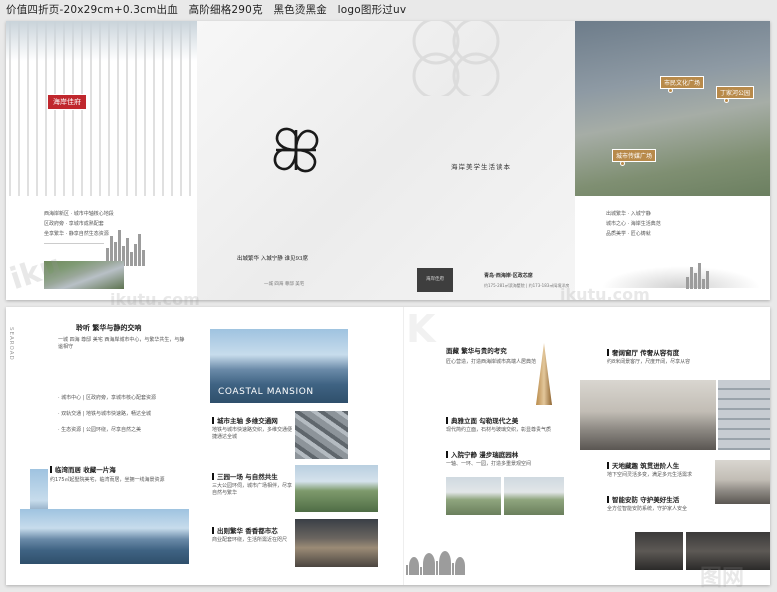 This screenshot has width=777, height=592. Describe the element at coordinates (245, 420) in the screenshot. I see `item-transport-title: 城市主轴 多维交通网` at that location.